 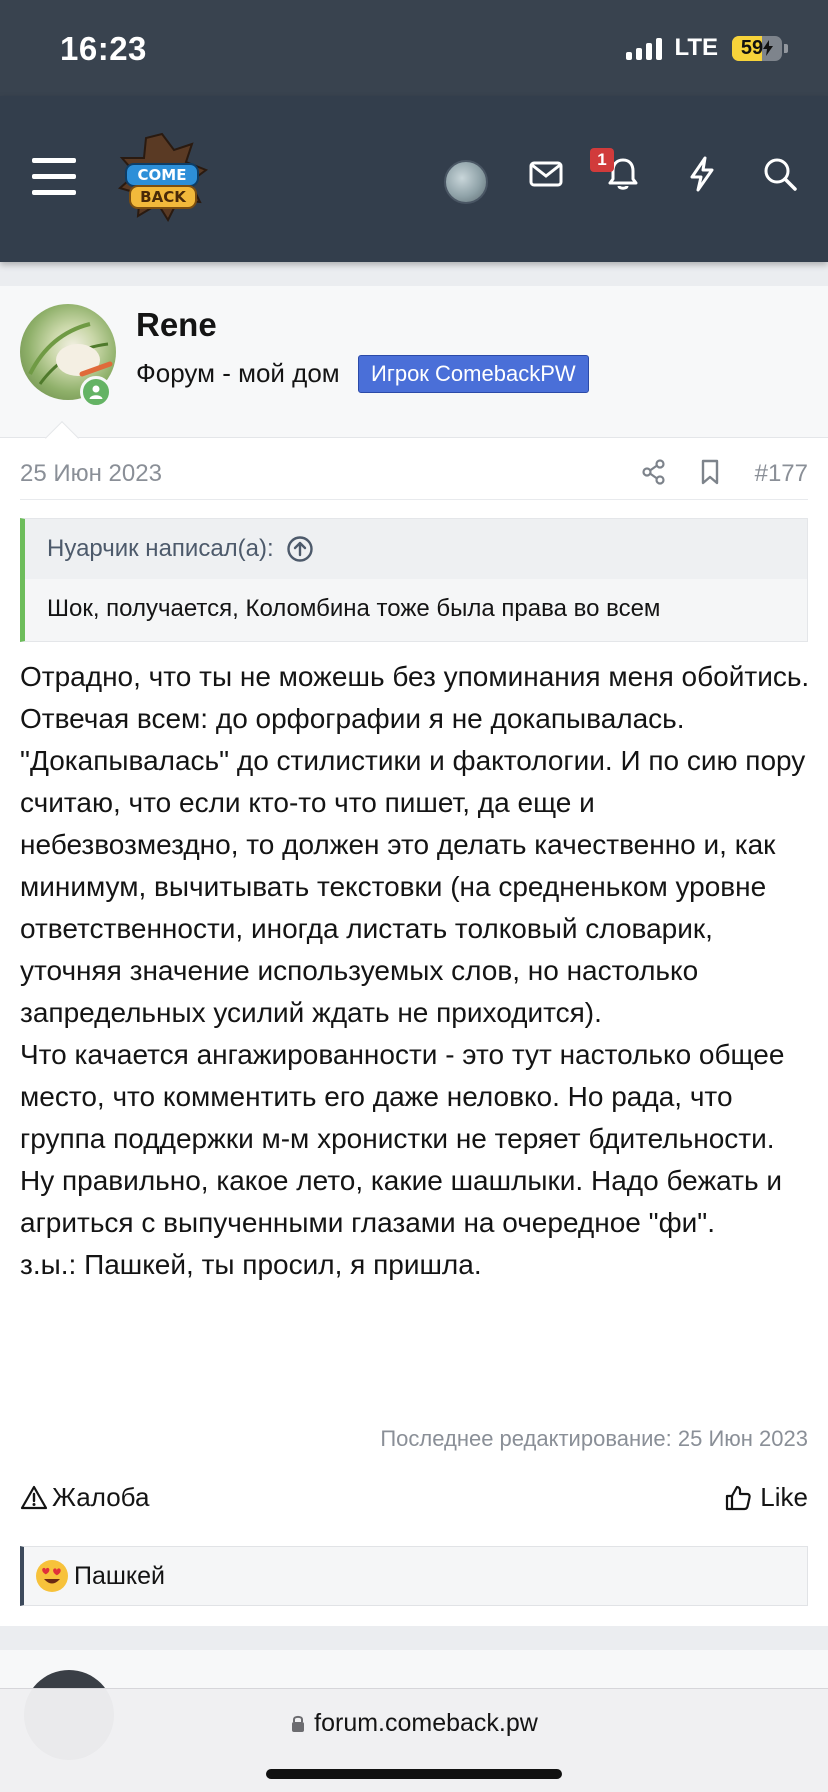 I want to click on battery-level: 59, so click(x=752, y=47).